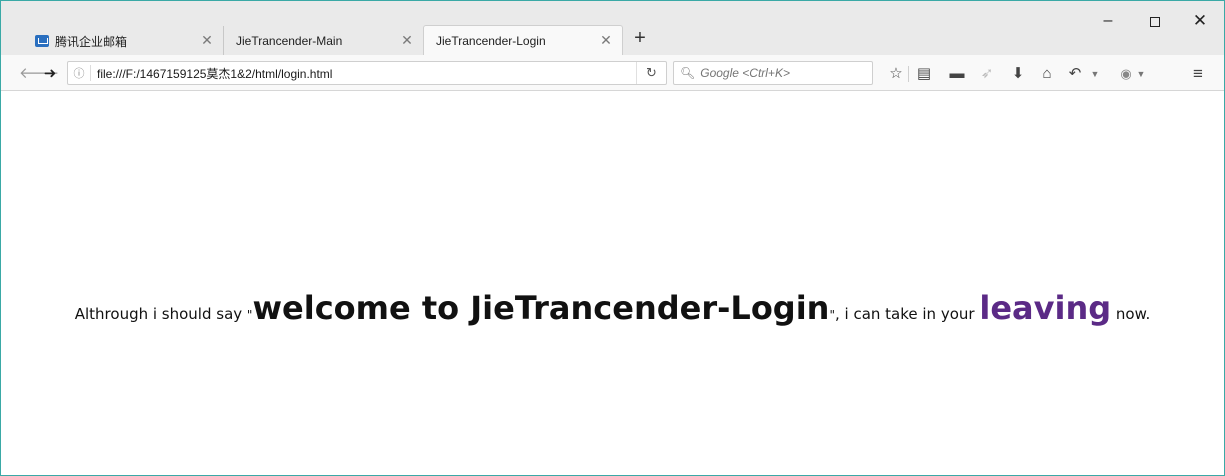  Describe the element at coordinates (651, 73) in the screenshot. I see `reload-icon: ↻` at that location.